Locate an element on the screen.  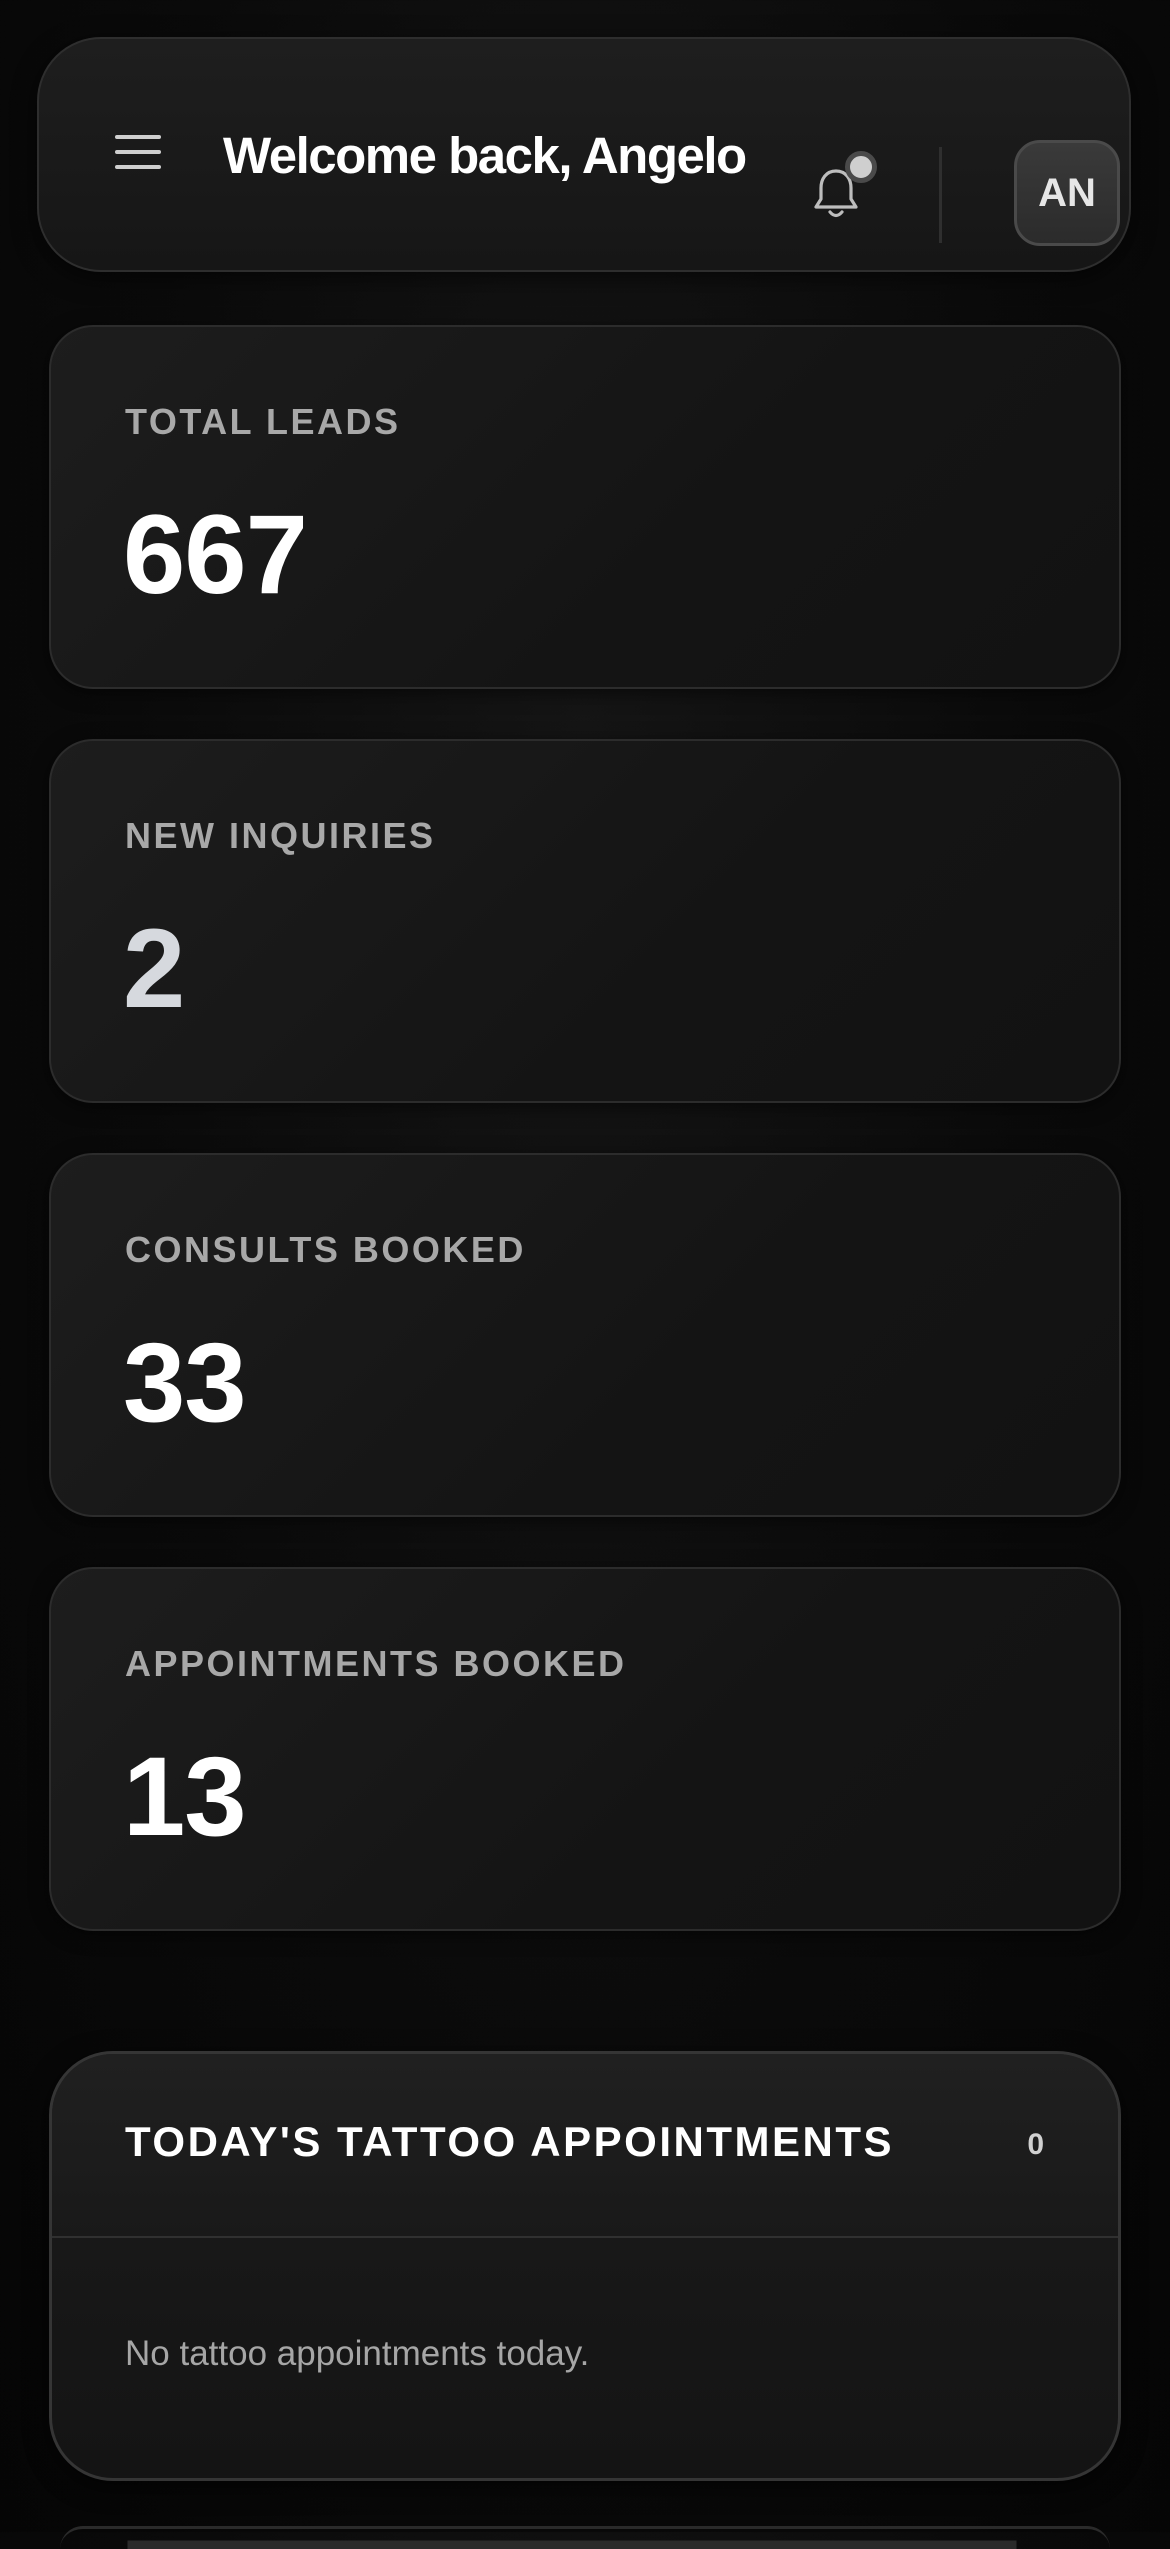
menu-button is located at coordinates (138, 152).